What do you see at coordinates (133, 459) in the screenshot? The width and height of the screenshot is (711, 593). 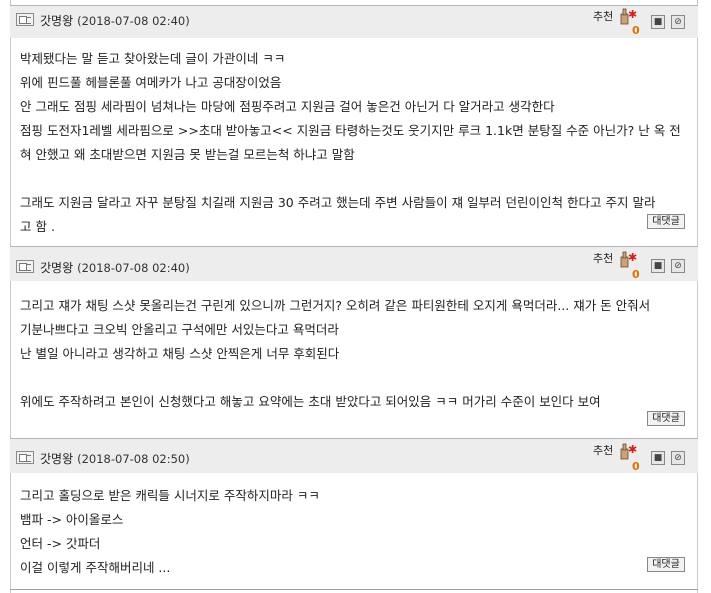 I see `comment-date: (2018-07-08 02:50)` at bounding box center [133, 459].